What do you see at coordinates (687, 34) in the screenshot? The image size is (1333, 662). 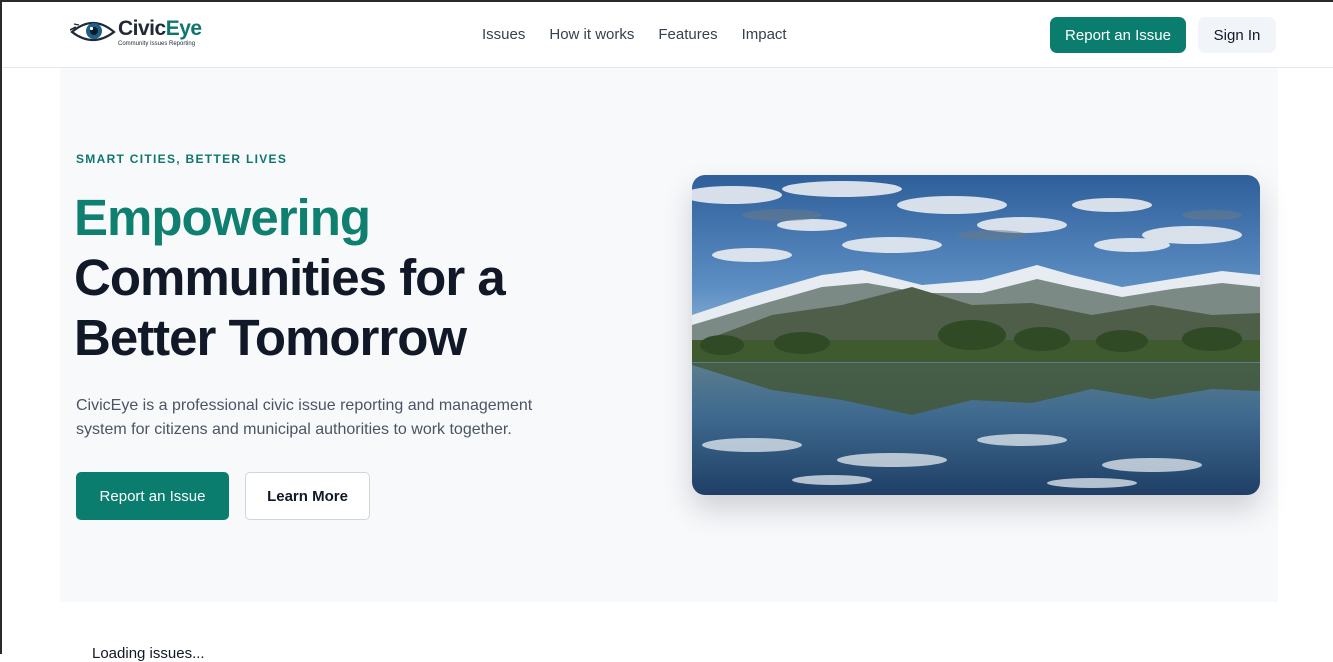 I see `nav-link-features: Features` at bounding box center [687, 34].